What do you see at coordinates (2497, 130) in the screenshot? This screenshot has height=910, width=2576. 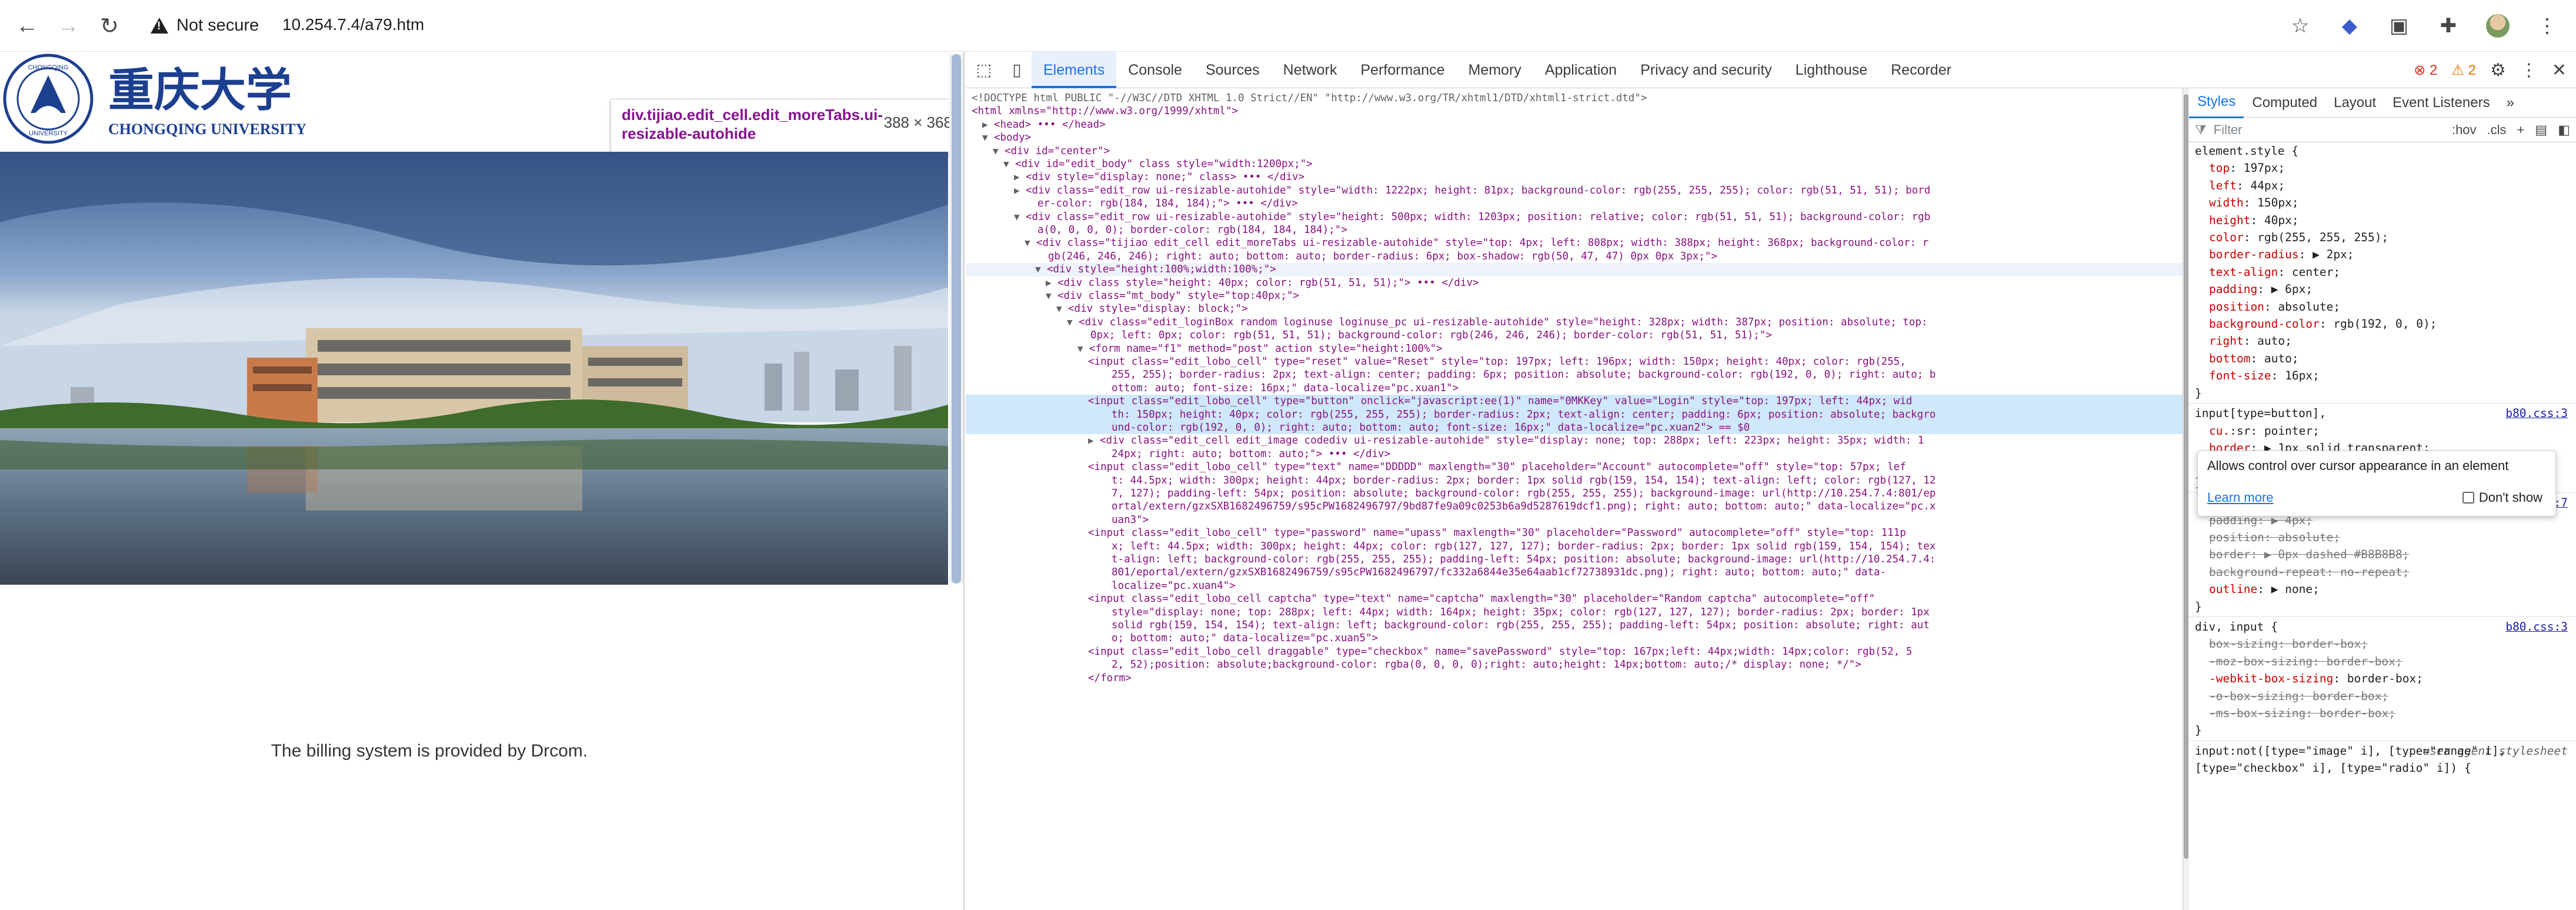 I see `cls-toggle: .cls` at bounding box center [2497, 130].